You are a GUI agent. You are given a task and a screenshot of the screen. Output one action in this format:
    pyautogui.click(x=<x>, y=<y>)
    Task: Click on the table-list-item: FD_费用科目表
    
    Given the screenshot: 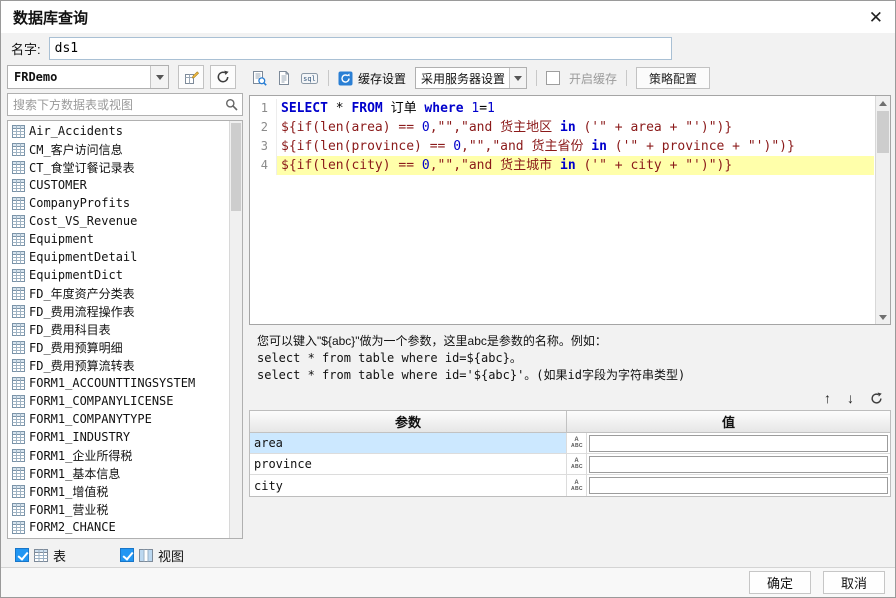 What is the action you would take?
    pyautogui.click(x=118, y=329)
    